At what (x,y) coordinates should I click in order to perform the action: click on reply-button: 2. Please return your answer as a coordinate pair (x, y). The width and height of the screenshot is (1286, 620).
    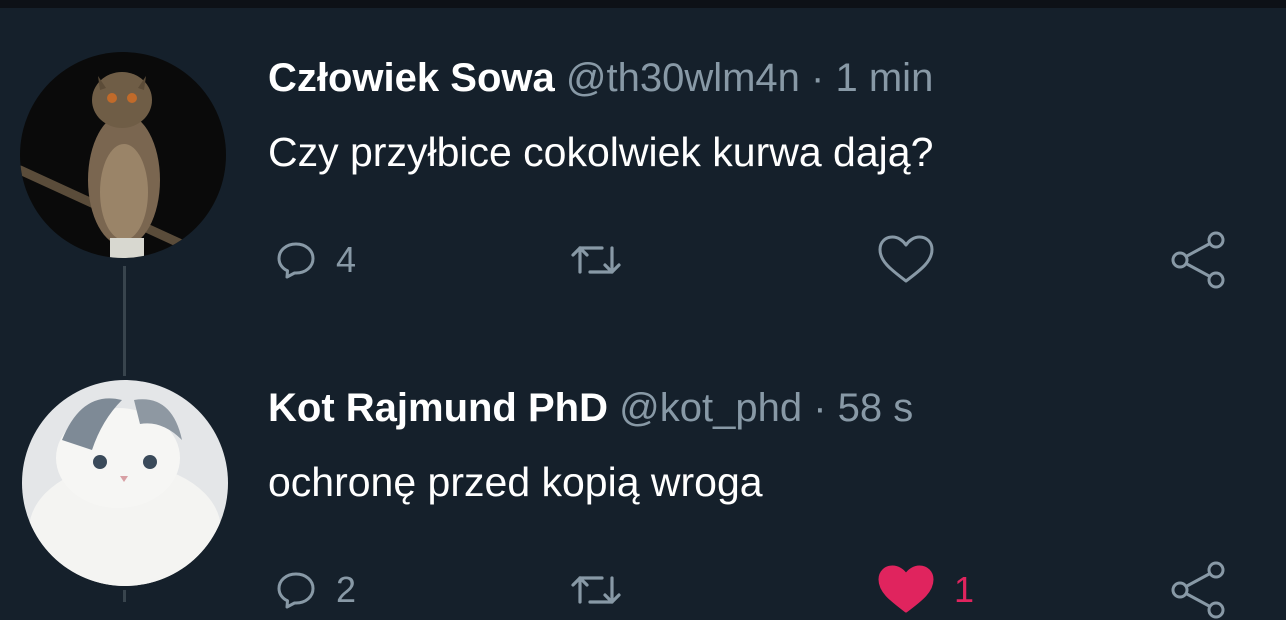
    Looking at the image, I should click on (315, 590).